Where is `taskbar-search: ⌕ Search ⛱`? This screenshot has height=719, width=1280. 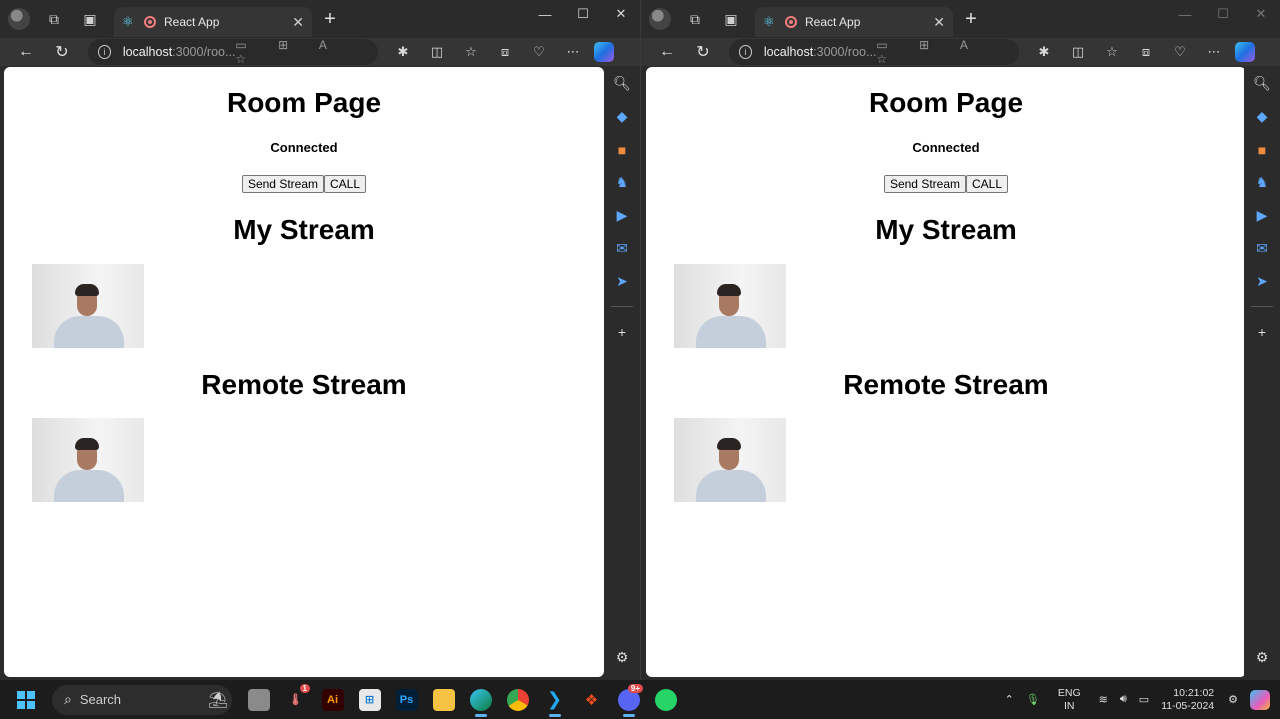
taskbar-search: ⌕ Search ⛱ is located at coordinates (142, 699).